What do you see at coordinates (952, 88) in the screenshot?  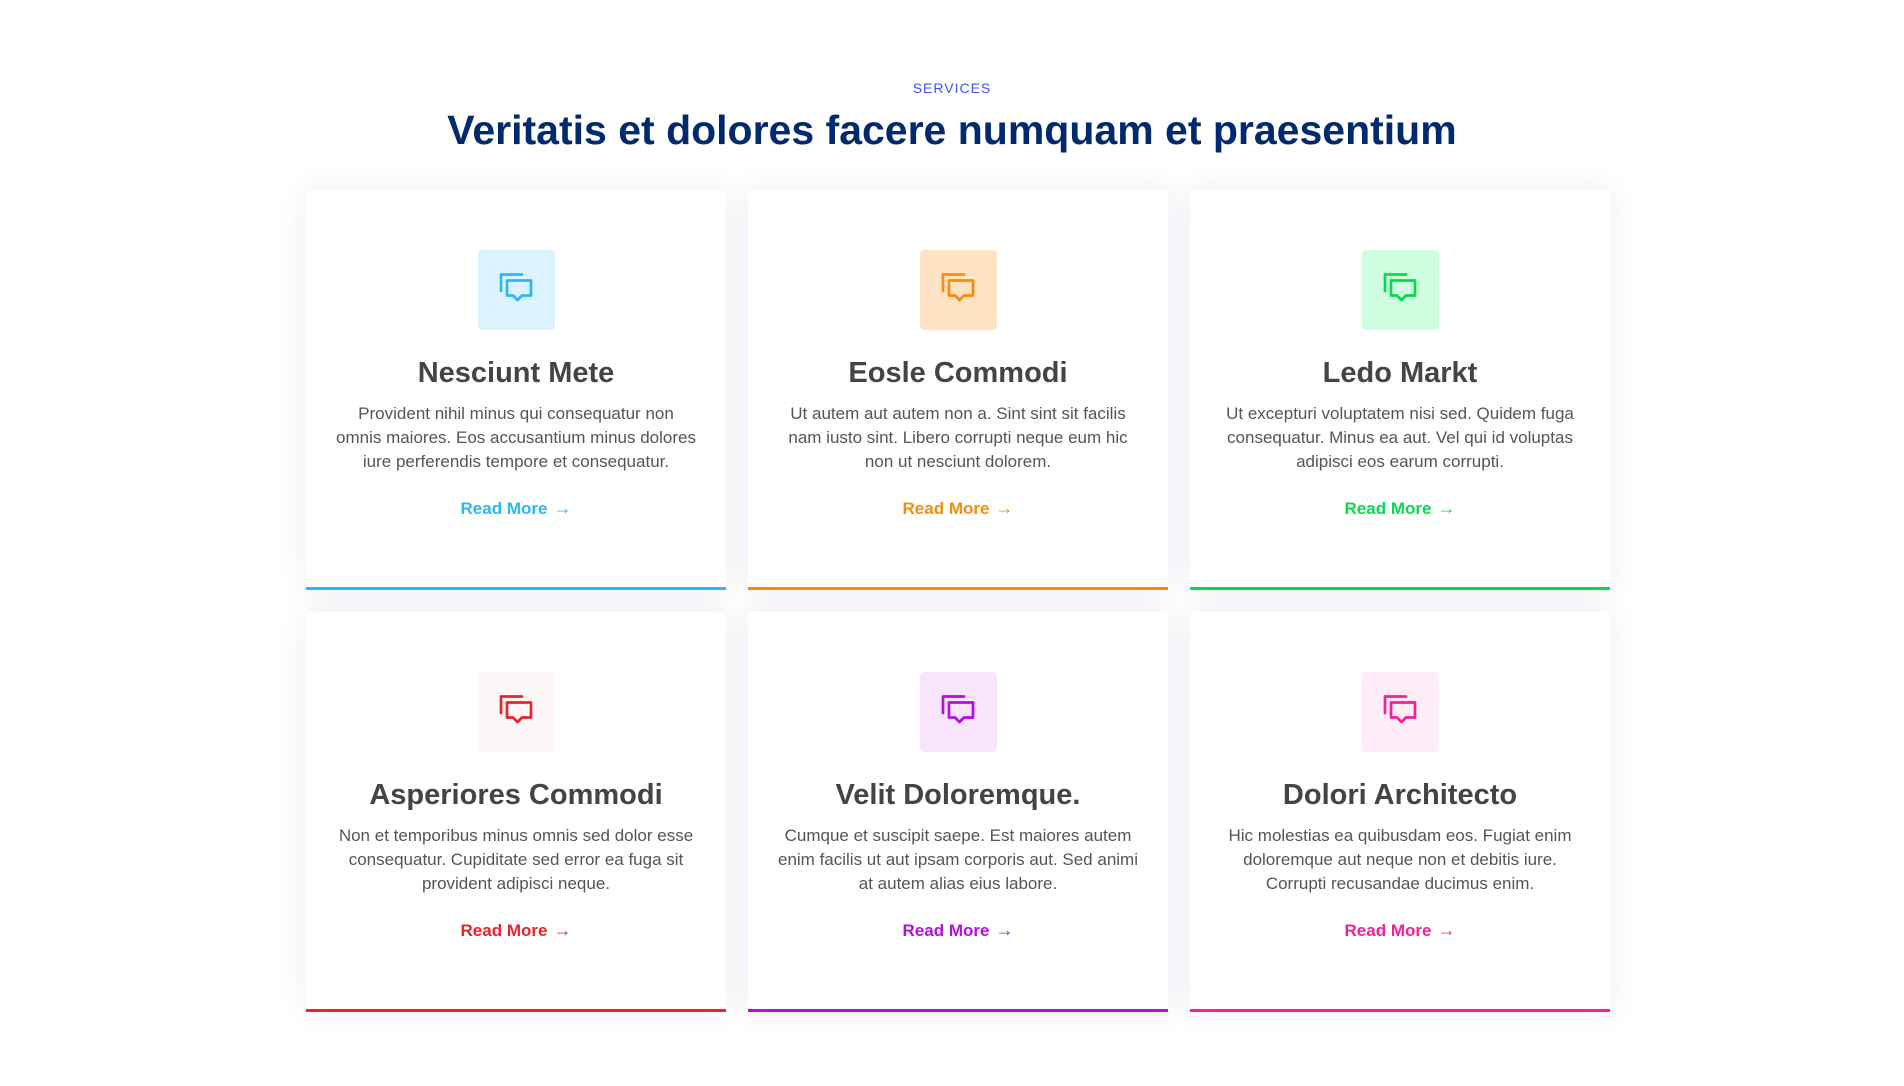 I see `section-eyebrow: SERVICES` at bounding box center [952, 88].